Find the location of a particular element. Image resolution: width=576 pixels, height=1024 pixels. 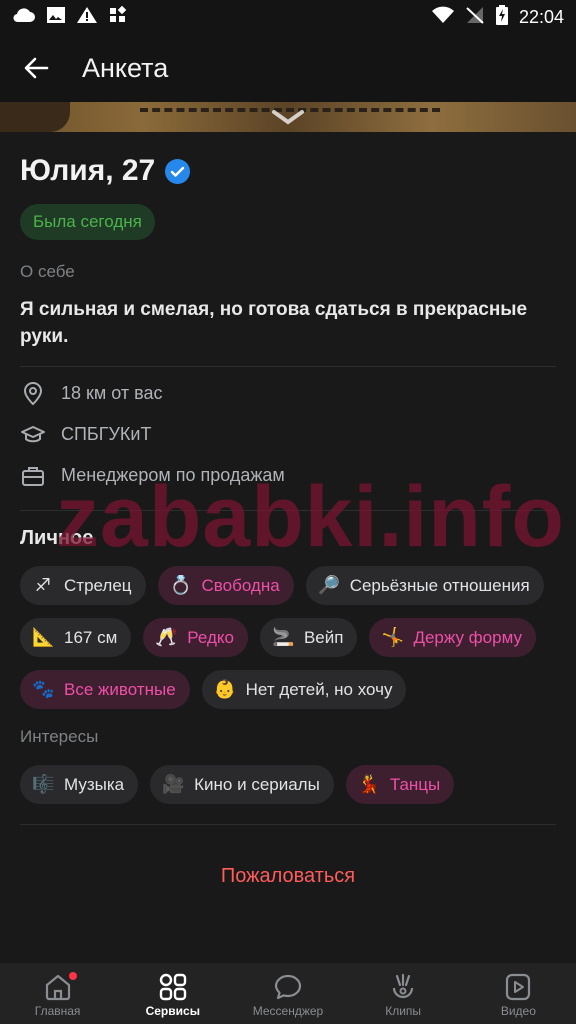

chip-children: 👶 Нет детей, но хочу is located at coordinates (304, 689).